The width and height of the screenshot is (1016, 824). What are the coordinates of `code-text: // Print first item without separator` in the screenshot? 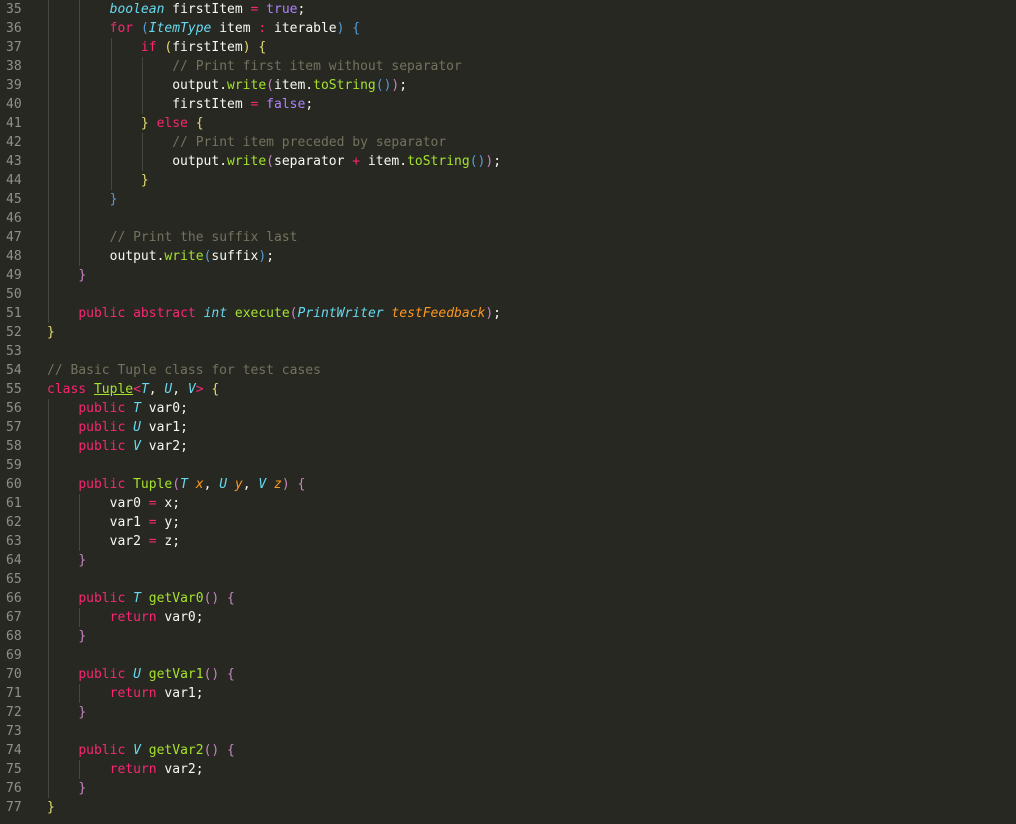 It's located at (254, 66).